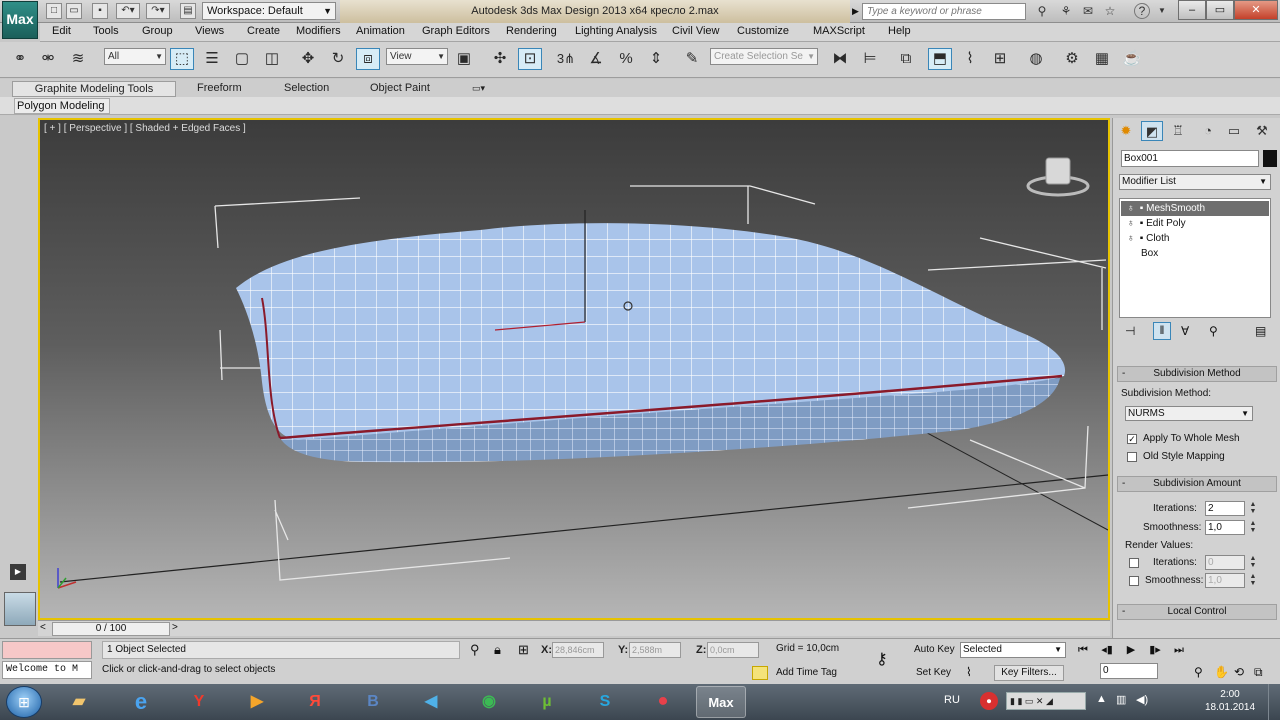  What do you see at coordinates (616, 31) in the screenshot?
I see `menu-lighting-analysis: Lighting Analysis` at bounding box center [616, 31].